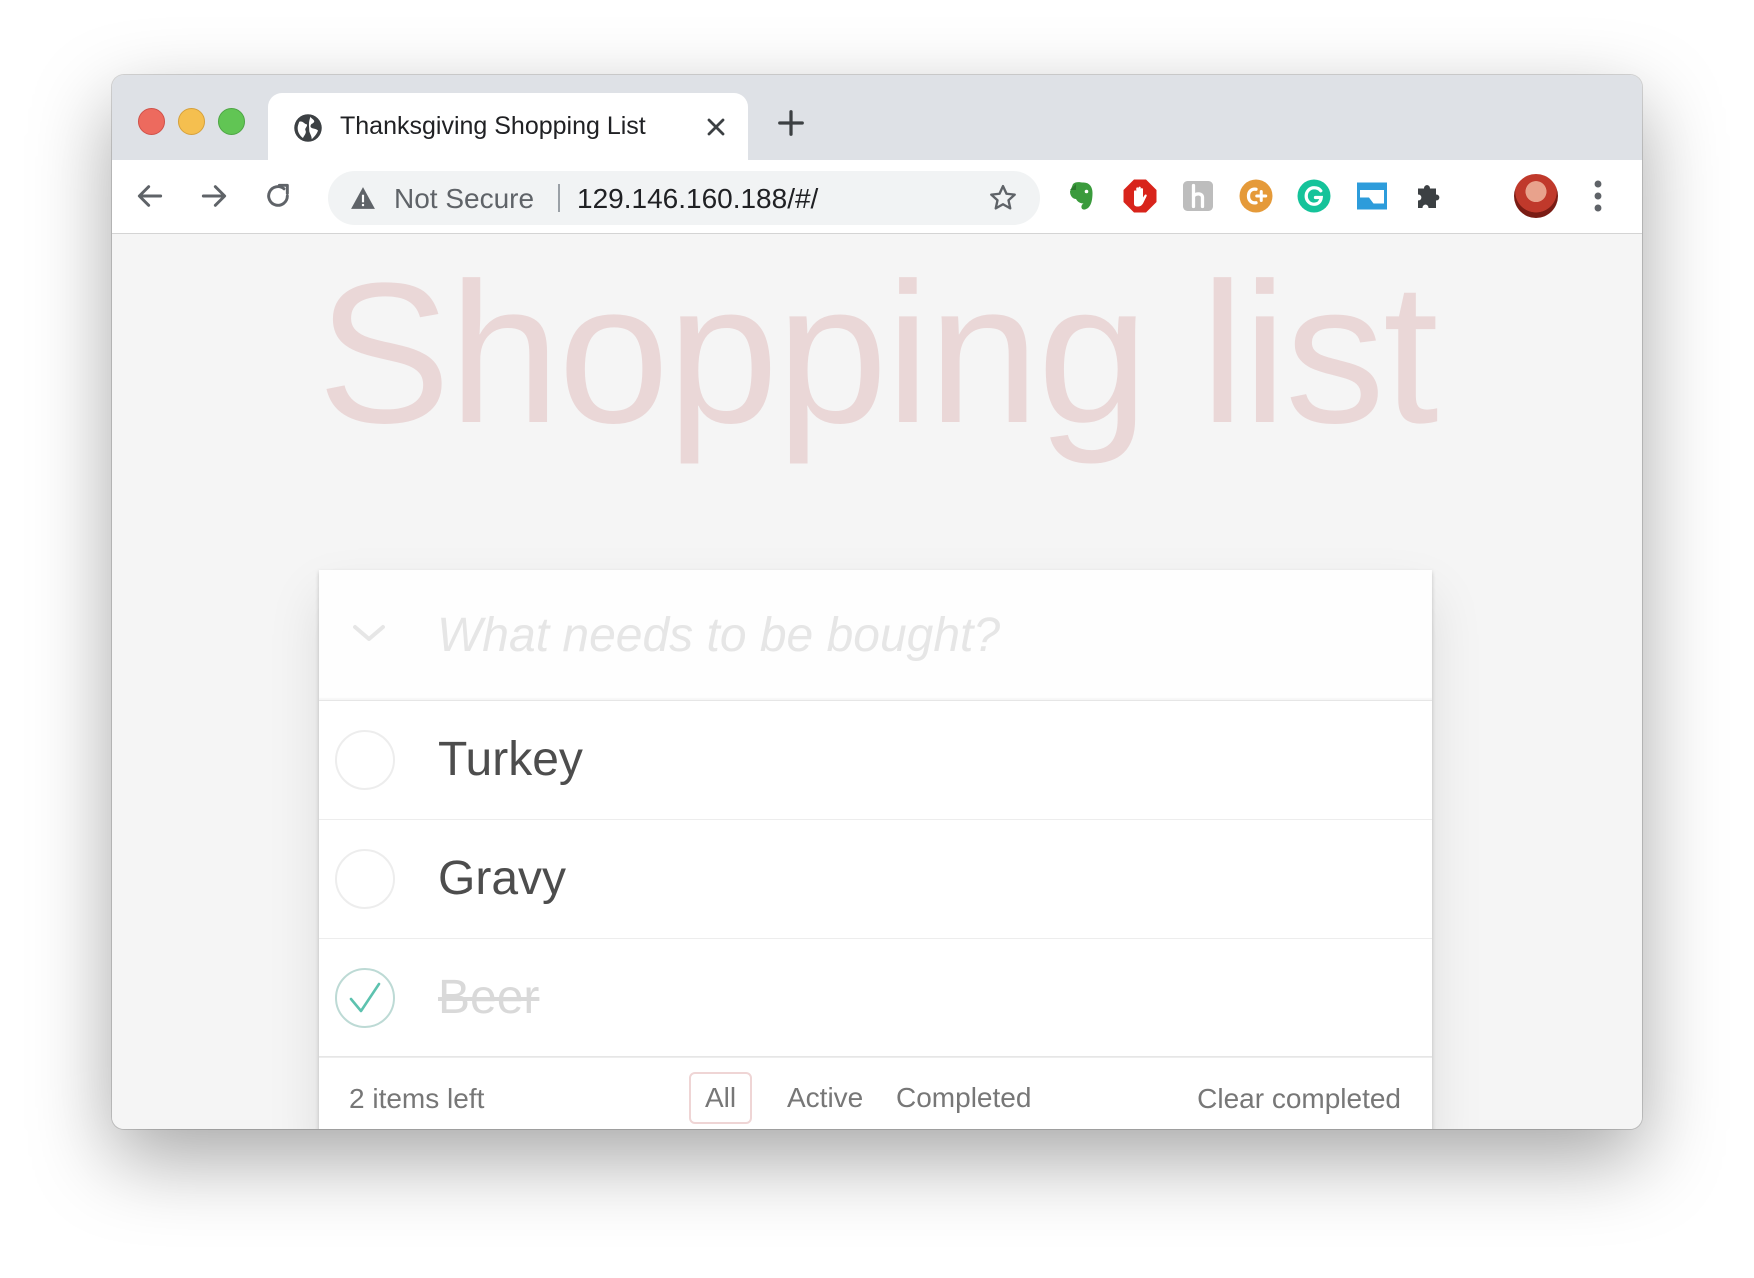  What do you see at coordinates (510, 760) in the screenshot?
I see `item-label: Turkey` at bounding box center [510, 760].